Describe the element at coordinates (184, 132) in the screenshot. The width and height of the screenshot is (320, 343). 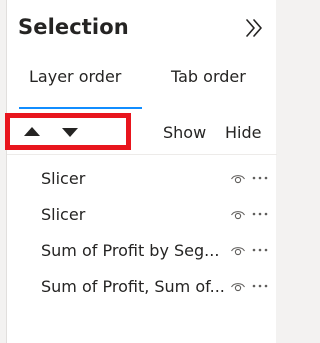
I see `show-button: Show` at that location.